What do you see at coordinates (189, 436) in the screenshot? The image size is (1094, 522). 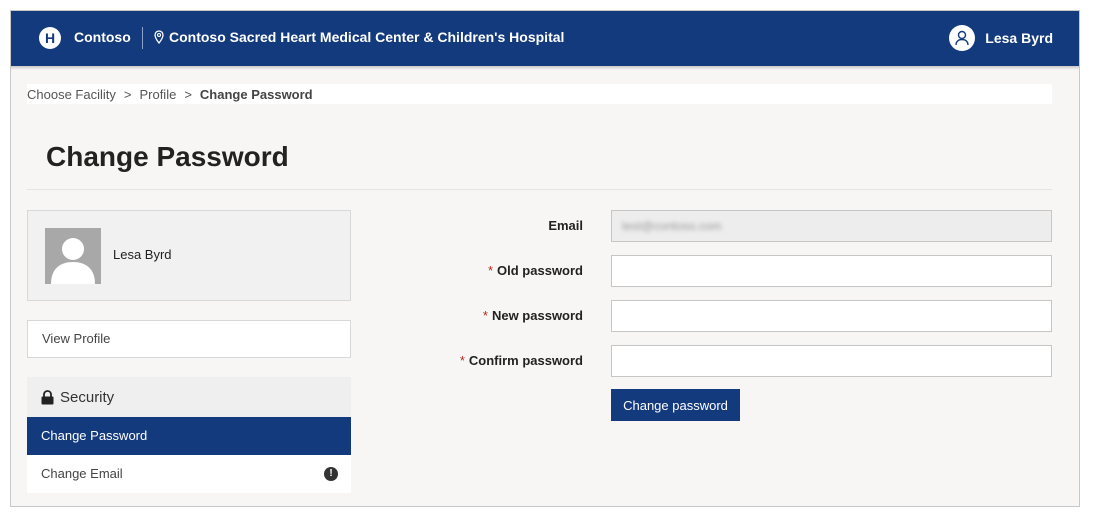 I see `sidebar-item-change-password: Change Password` at bounding box center [189, 436].